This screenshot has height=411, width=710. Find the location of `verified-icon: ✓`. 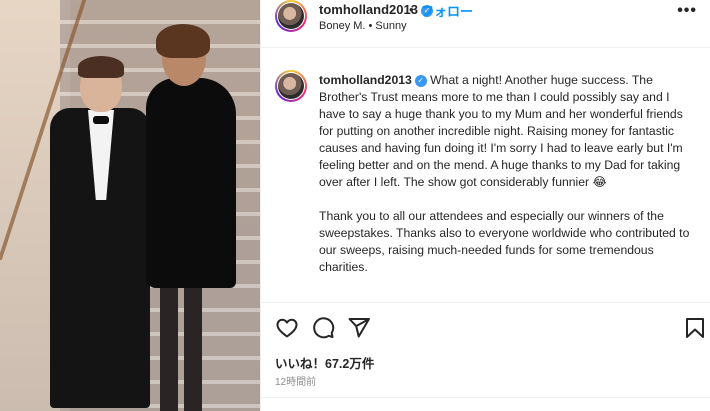

verified-icon: ✓ is located at coordinates (420, 81).